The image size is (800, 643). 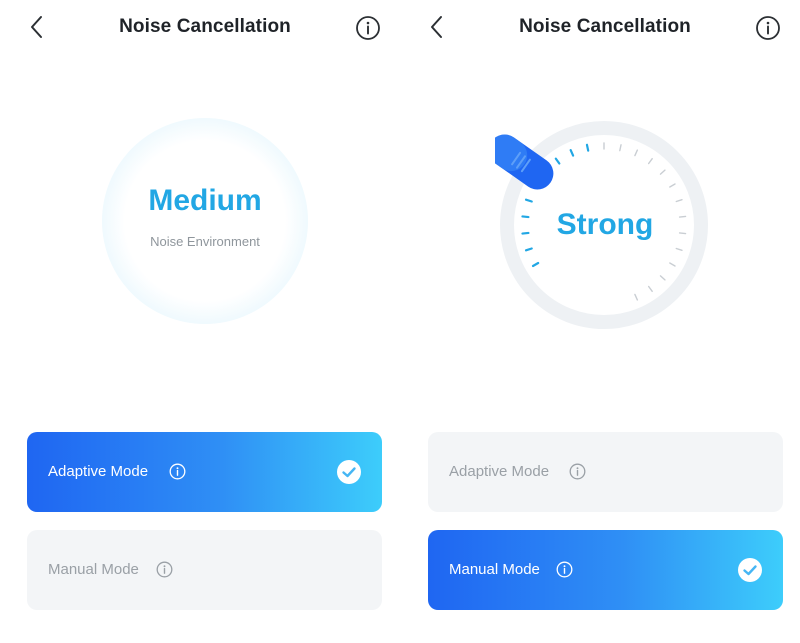 I want to click on noise-level-value: Strong, so click(x=605, y=224).